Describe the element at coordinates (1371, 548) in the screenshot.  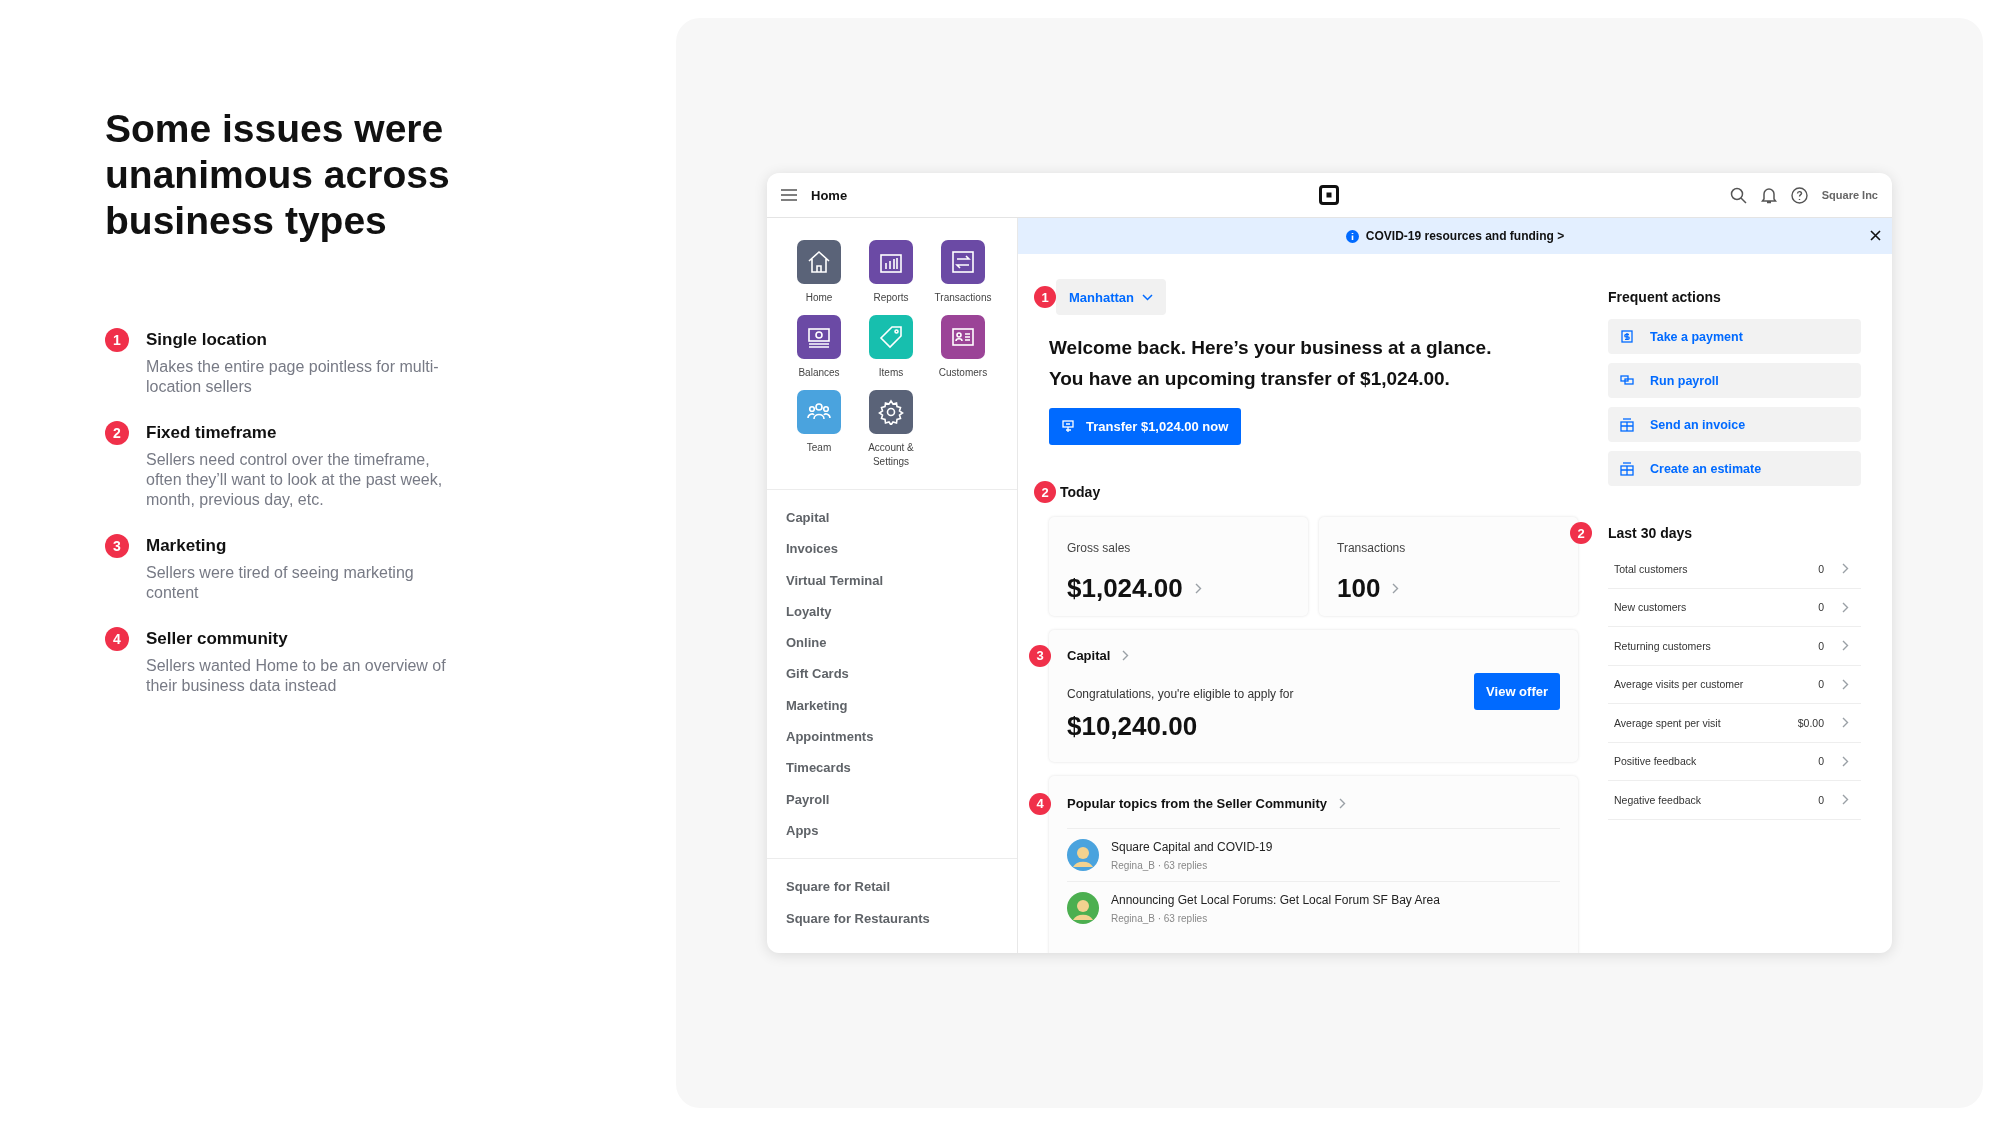
I see `stat-label: Transactions` at that location.